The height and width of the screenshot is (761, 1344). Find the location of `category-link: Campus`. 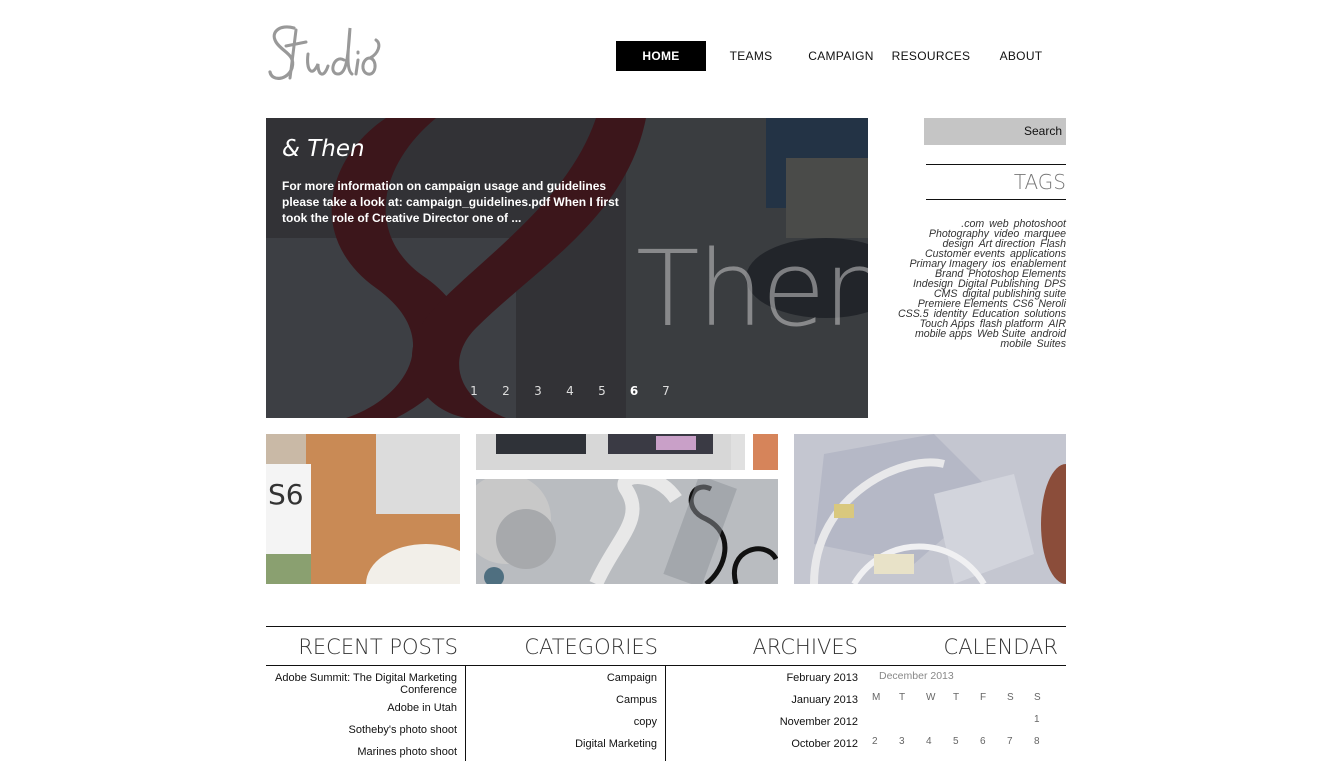

category-link: Campus is located at coordinates (561, 700).